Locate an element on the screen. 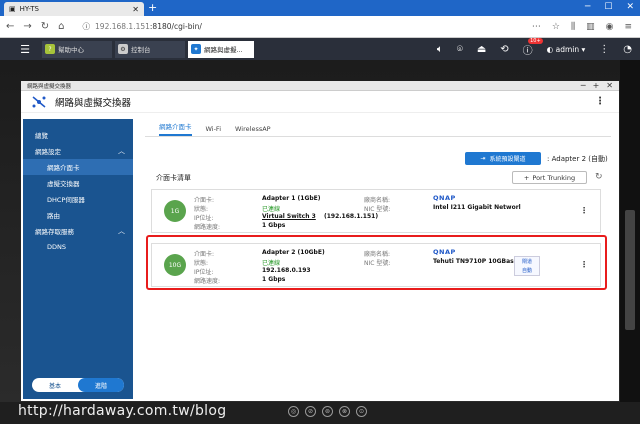  status-value: 已連線 is located at coordinates (271, 209).